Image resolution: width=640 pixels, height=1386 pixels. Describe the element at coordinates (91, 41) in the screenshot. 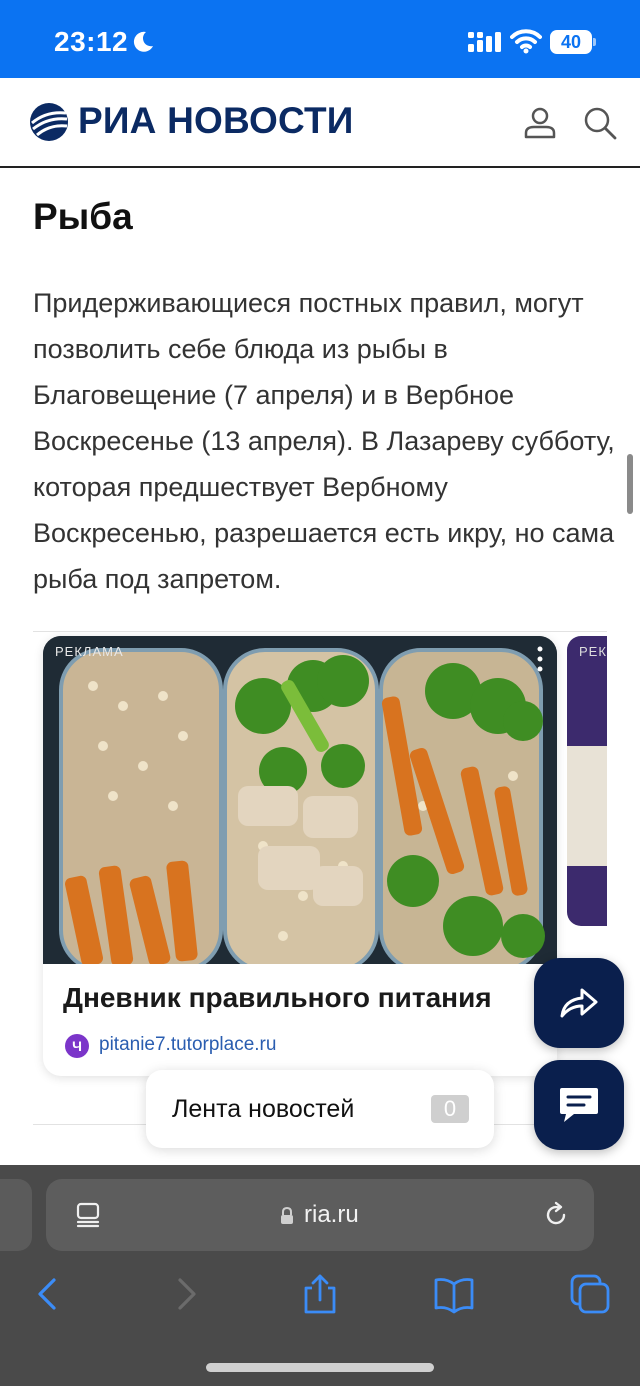

I see `status-time: 23:12` at that location.